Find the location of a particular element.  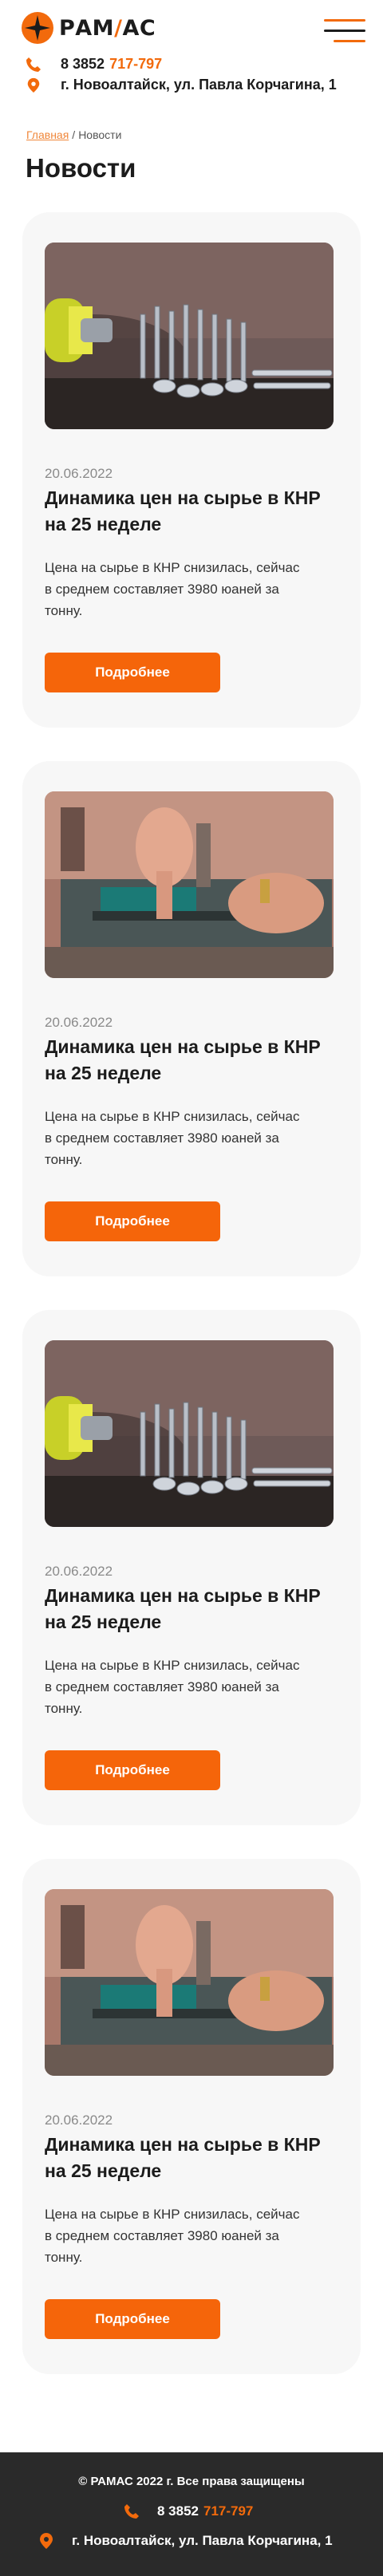

logo-mark-icon is located at coordinates (38, 28).